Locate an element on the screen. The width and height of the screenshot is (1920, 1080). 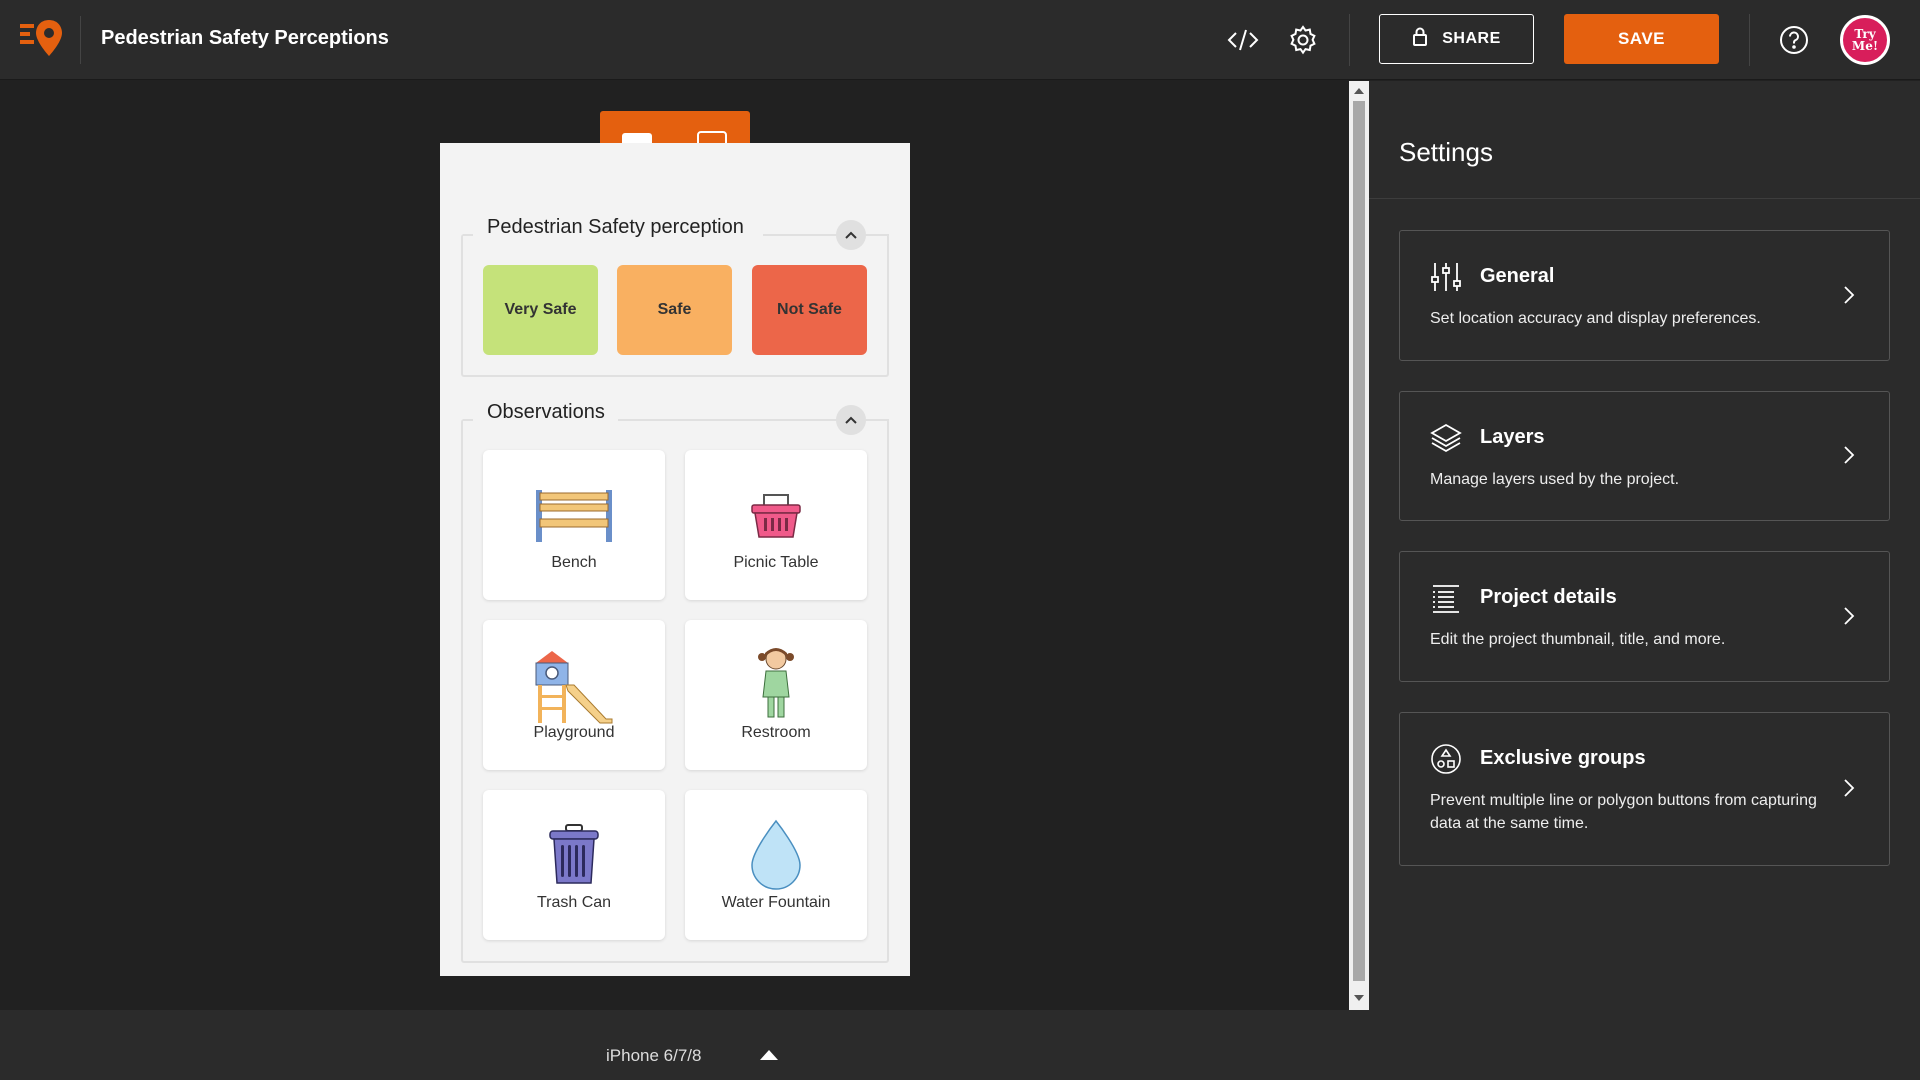
tile-picnic-table: Picnic Table is located at coordinates (776, 525).